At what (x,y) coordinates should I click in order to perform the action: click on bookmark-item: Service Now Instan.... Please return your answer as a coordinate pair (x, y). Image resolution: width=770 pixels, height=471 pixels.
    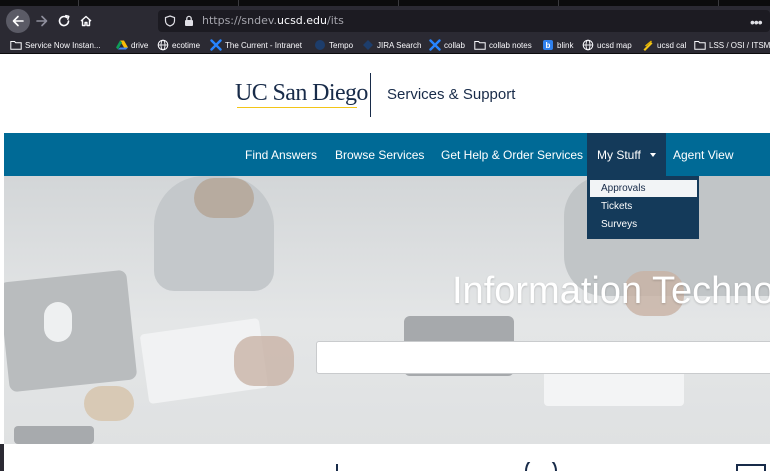
    Looking at the image, I should click on (55, 45).